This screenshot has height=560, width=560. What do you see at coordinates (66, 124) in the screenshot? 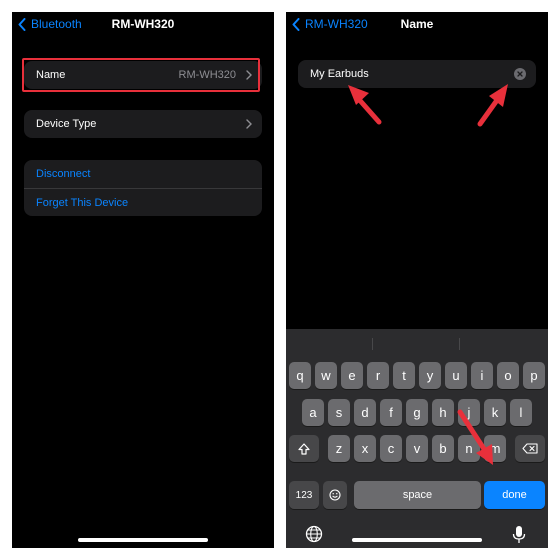
I see `device-type-label: Device Type` at bounding box center [66, 124].